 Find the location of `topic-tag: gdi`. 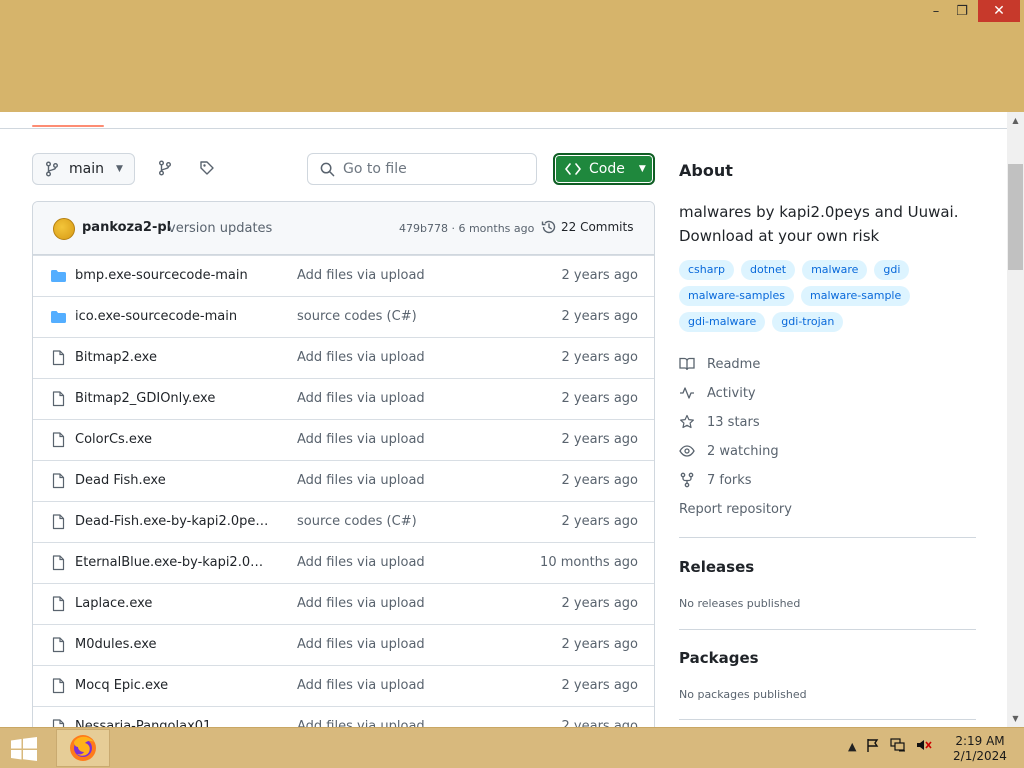

topic-tag: gdi is located at coordinates (892, 270).